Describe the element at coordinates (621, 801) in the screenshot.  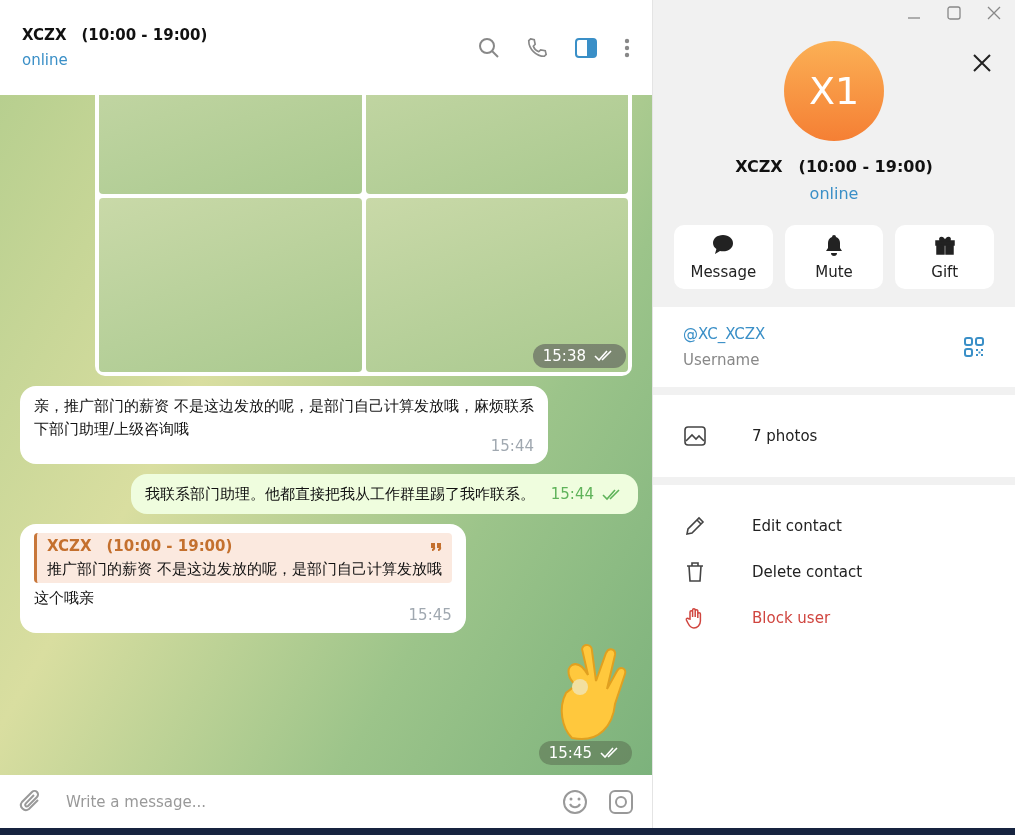
I see `video-message-icon` at that location.